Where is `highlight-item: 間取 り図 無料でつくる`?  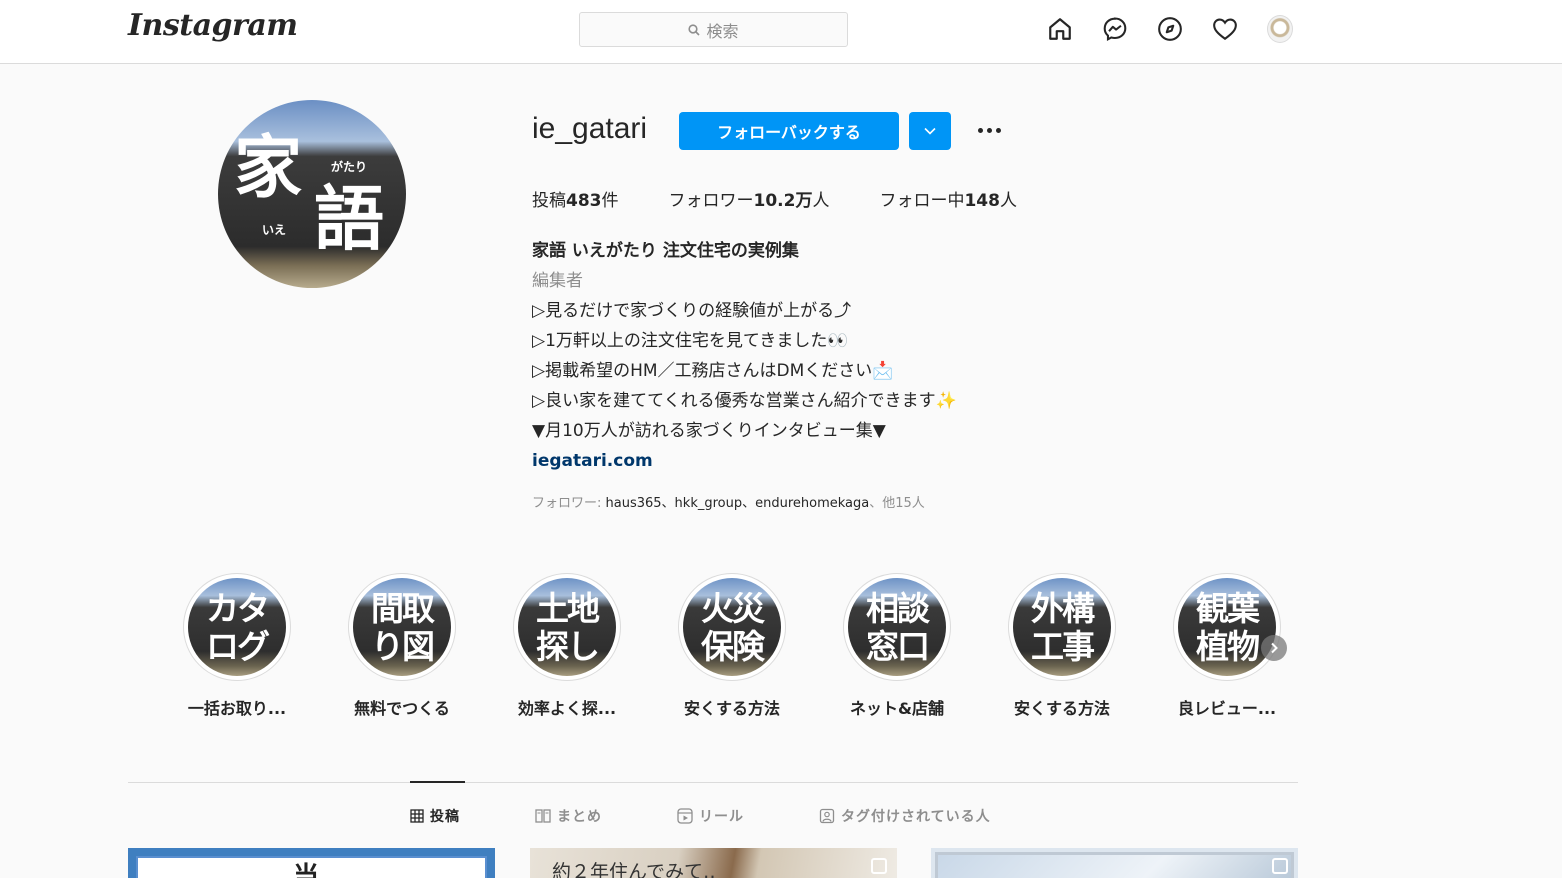 highlight-item: 間取 り図 無料でつくる is located at coordinates (430, 646).